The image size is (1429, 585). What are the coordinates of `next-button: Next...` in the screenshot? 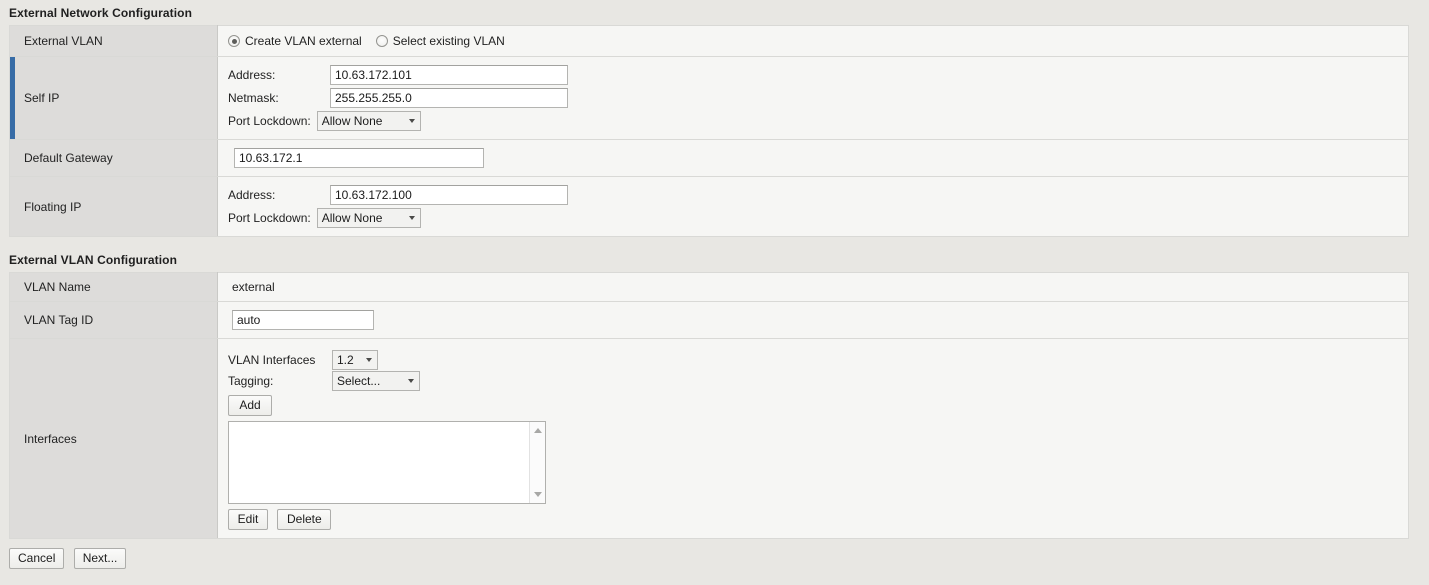 It's located at (100, 558).